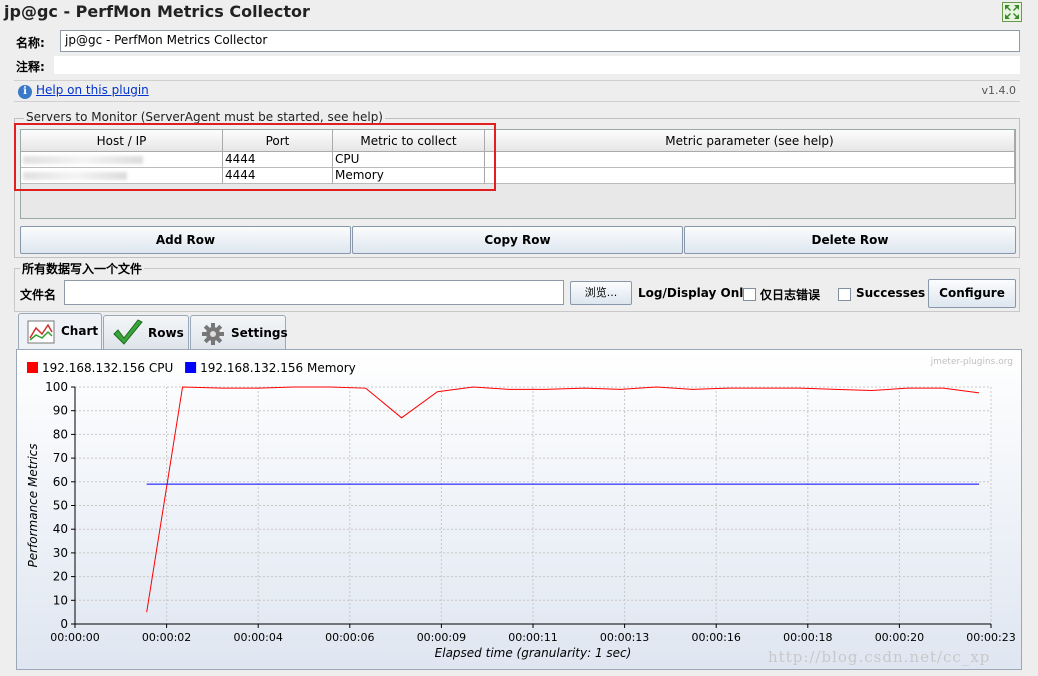 This screenshot has height=676, width=1038. I want to click on file-group-title: 所有数据写入一个文件, so click(82, 268).